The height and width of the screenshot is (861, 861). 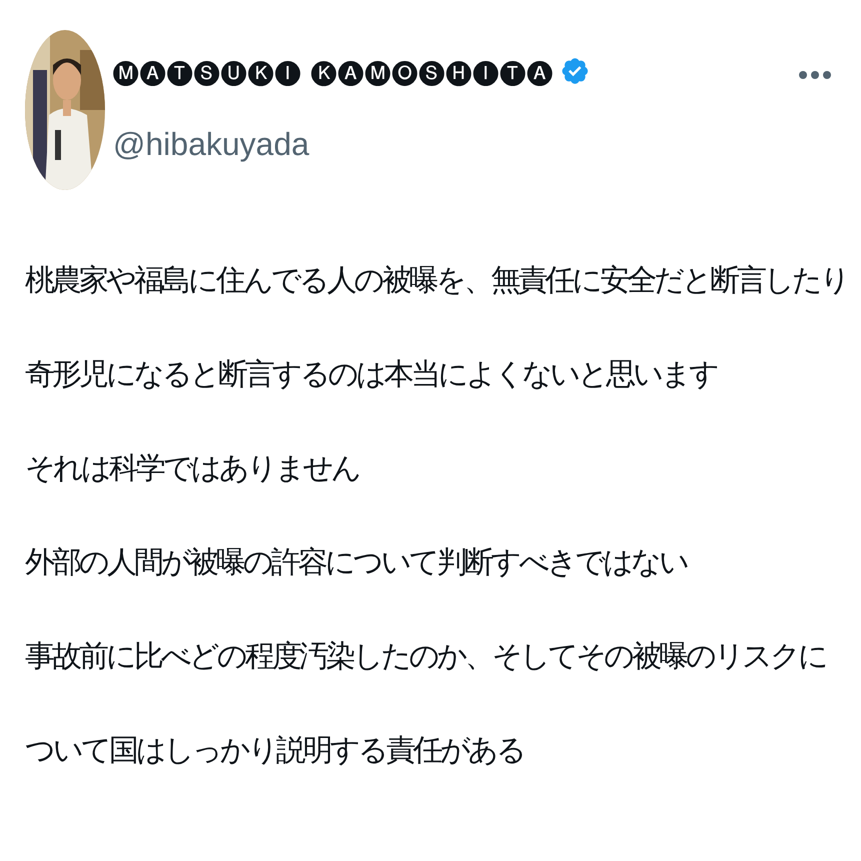 I want to click on tweet-text: 奇形児になると断言するのは本当によくないと思います, so click(x=371, y=375).